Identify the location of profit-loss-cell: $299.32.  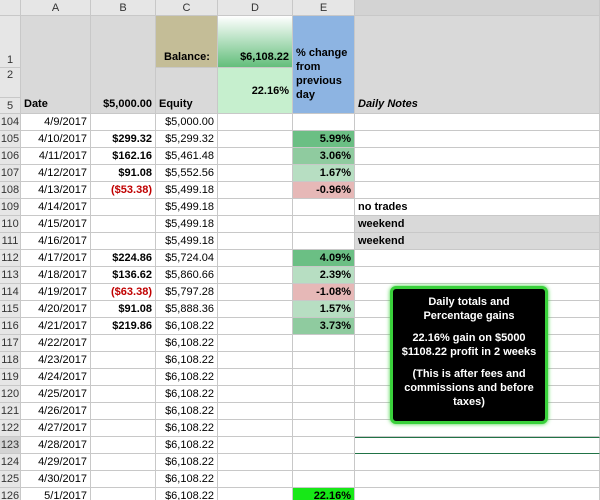
(123, 139).